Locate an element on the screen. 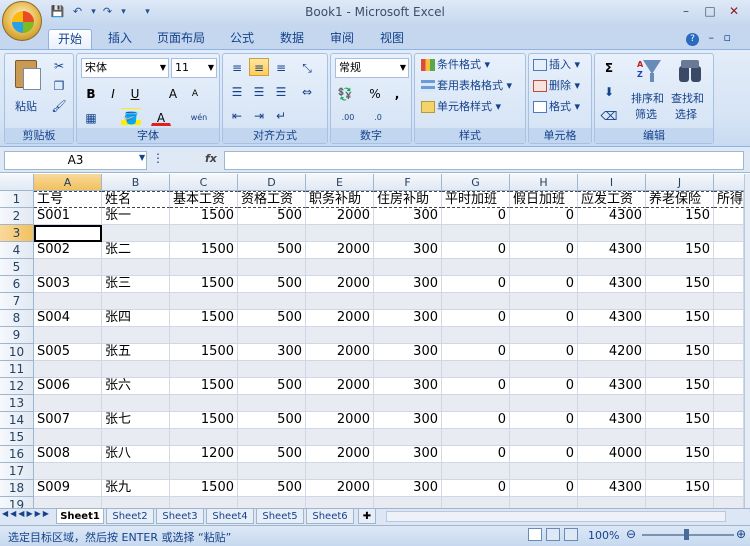 This screenshot has height=546, width=750. conditional-formatting-button: 条件格式 ▾ is located at coordinates (455, 65).